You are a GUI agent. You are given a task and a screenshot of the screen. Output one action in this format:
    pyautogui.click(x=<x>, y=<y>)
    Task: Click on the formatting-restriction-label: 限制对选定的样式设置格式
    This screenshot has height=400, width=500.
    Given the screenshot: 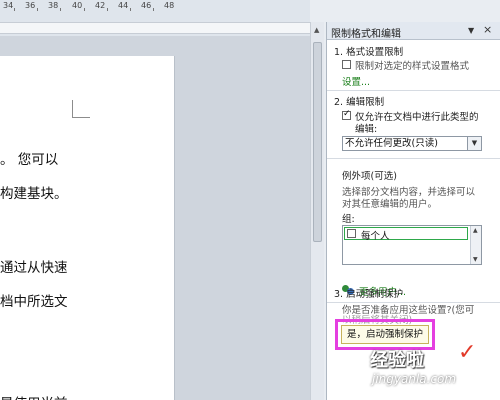 What is the action you would take?
    pyautogui.click(x=412, y=66)
    